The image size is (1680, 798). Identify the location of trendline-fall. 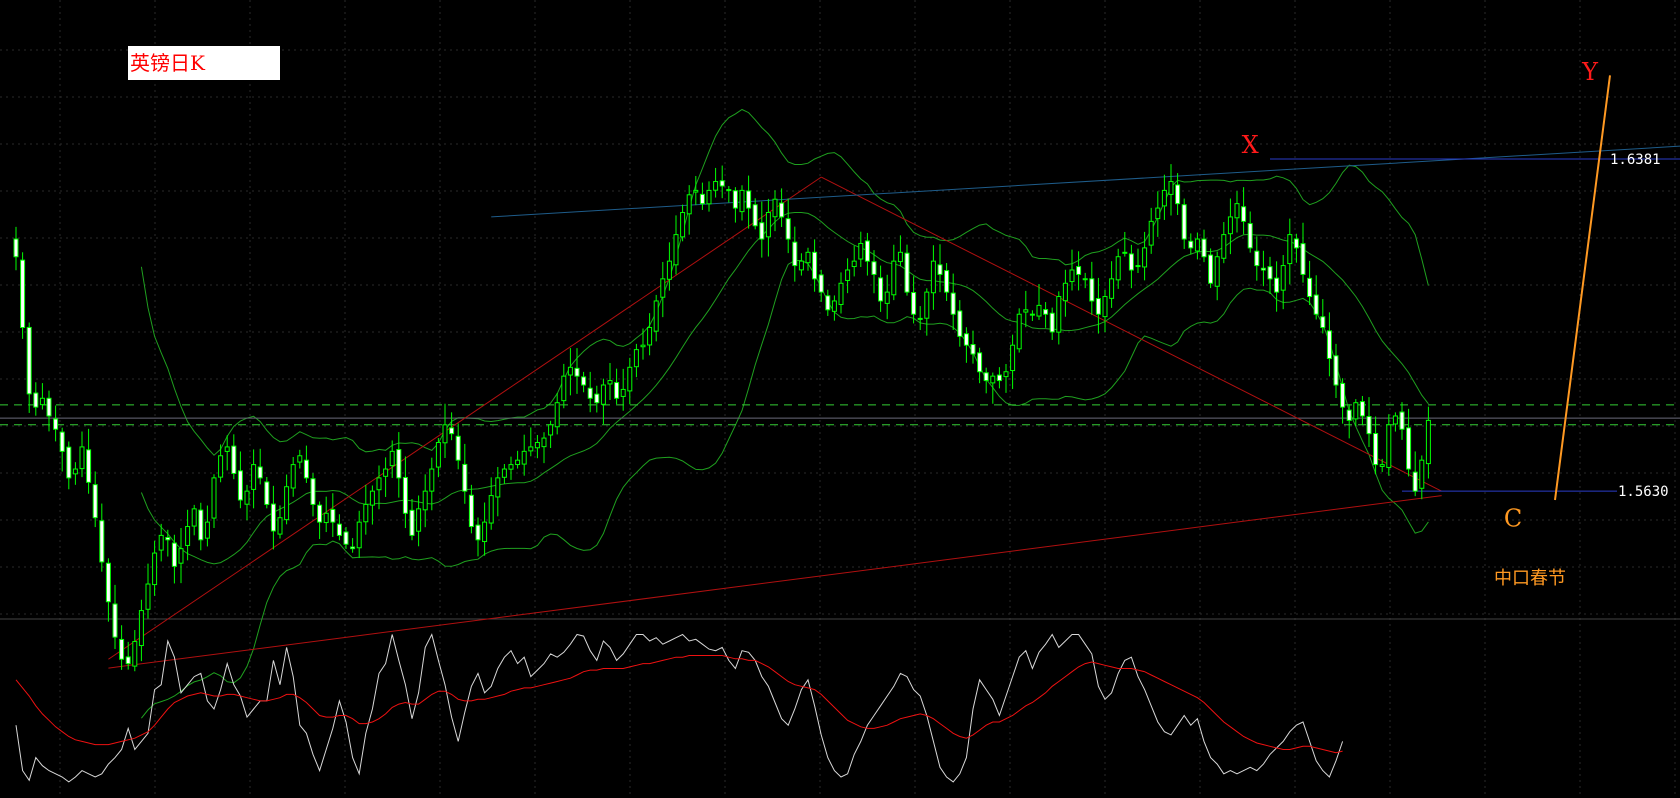
(1131, 334).